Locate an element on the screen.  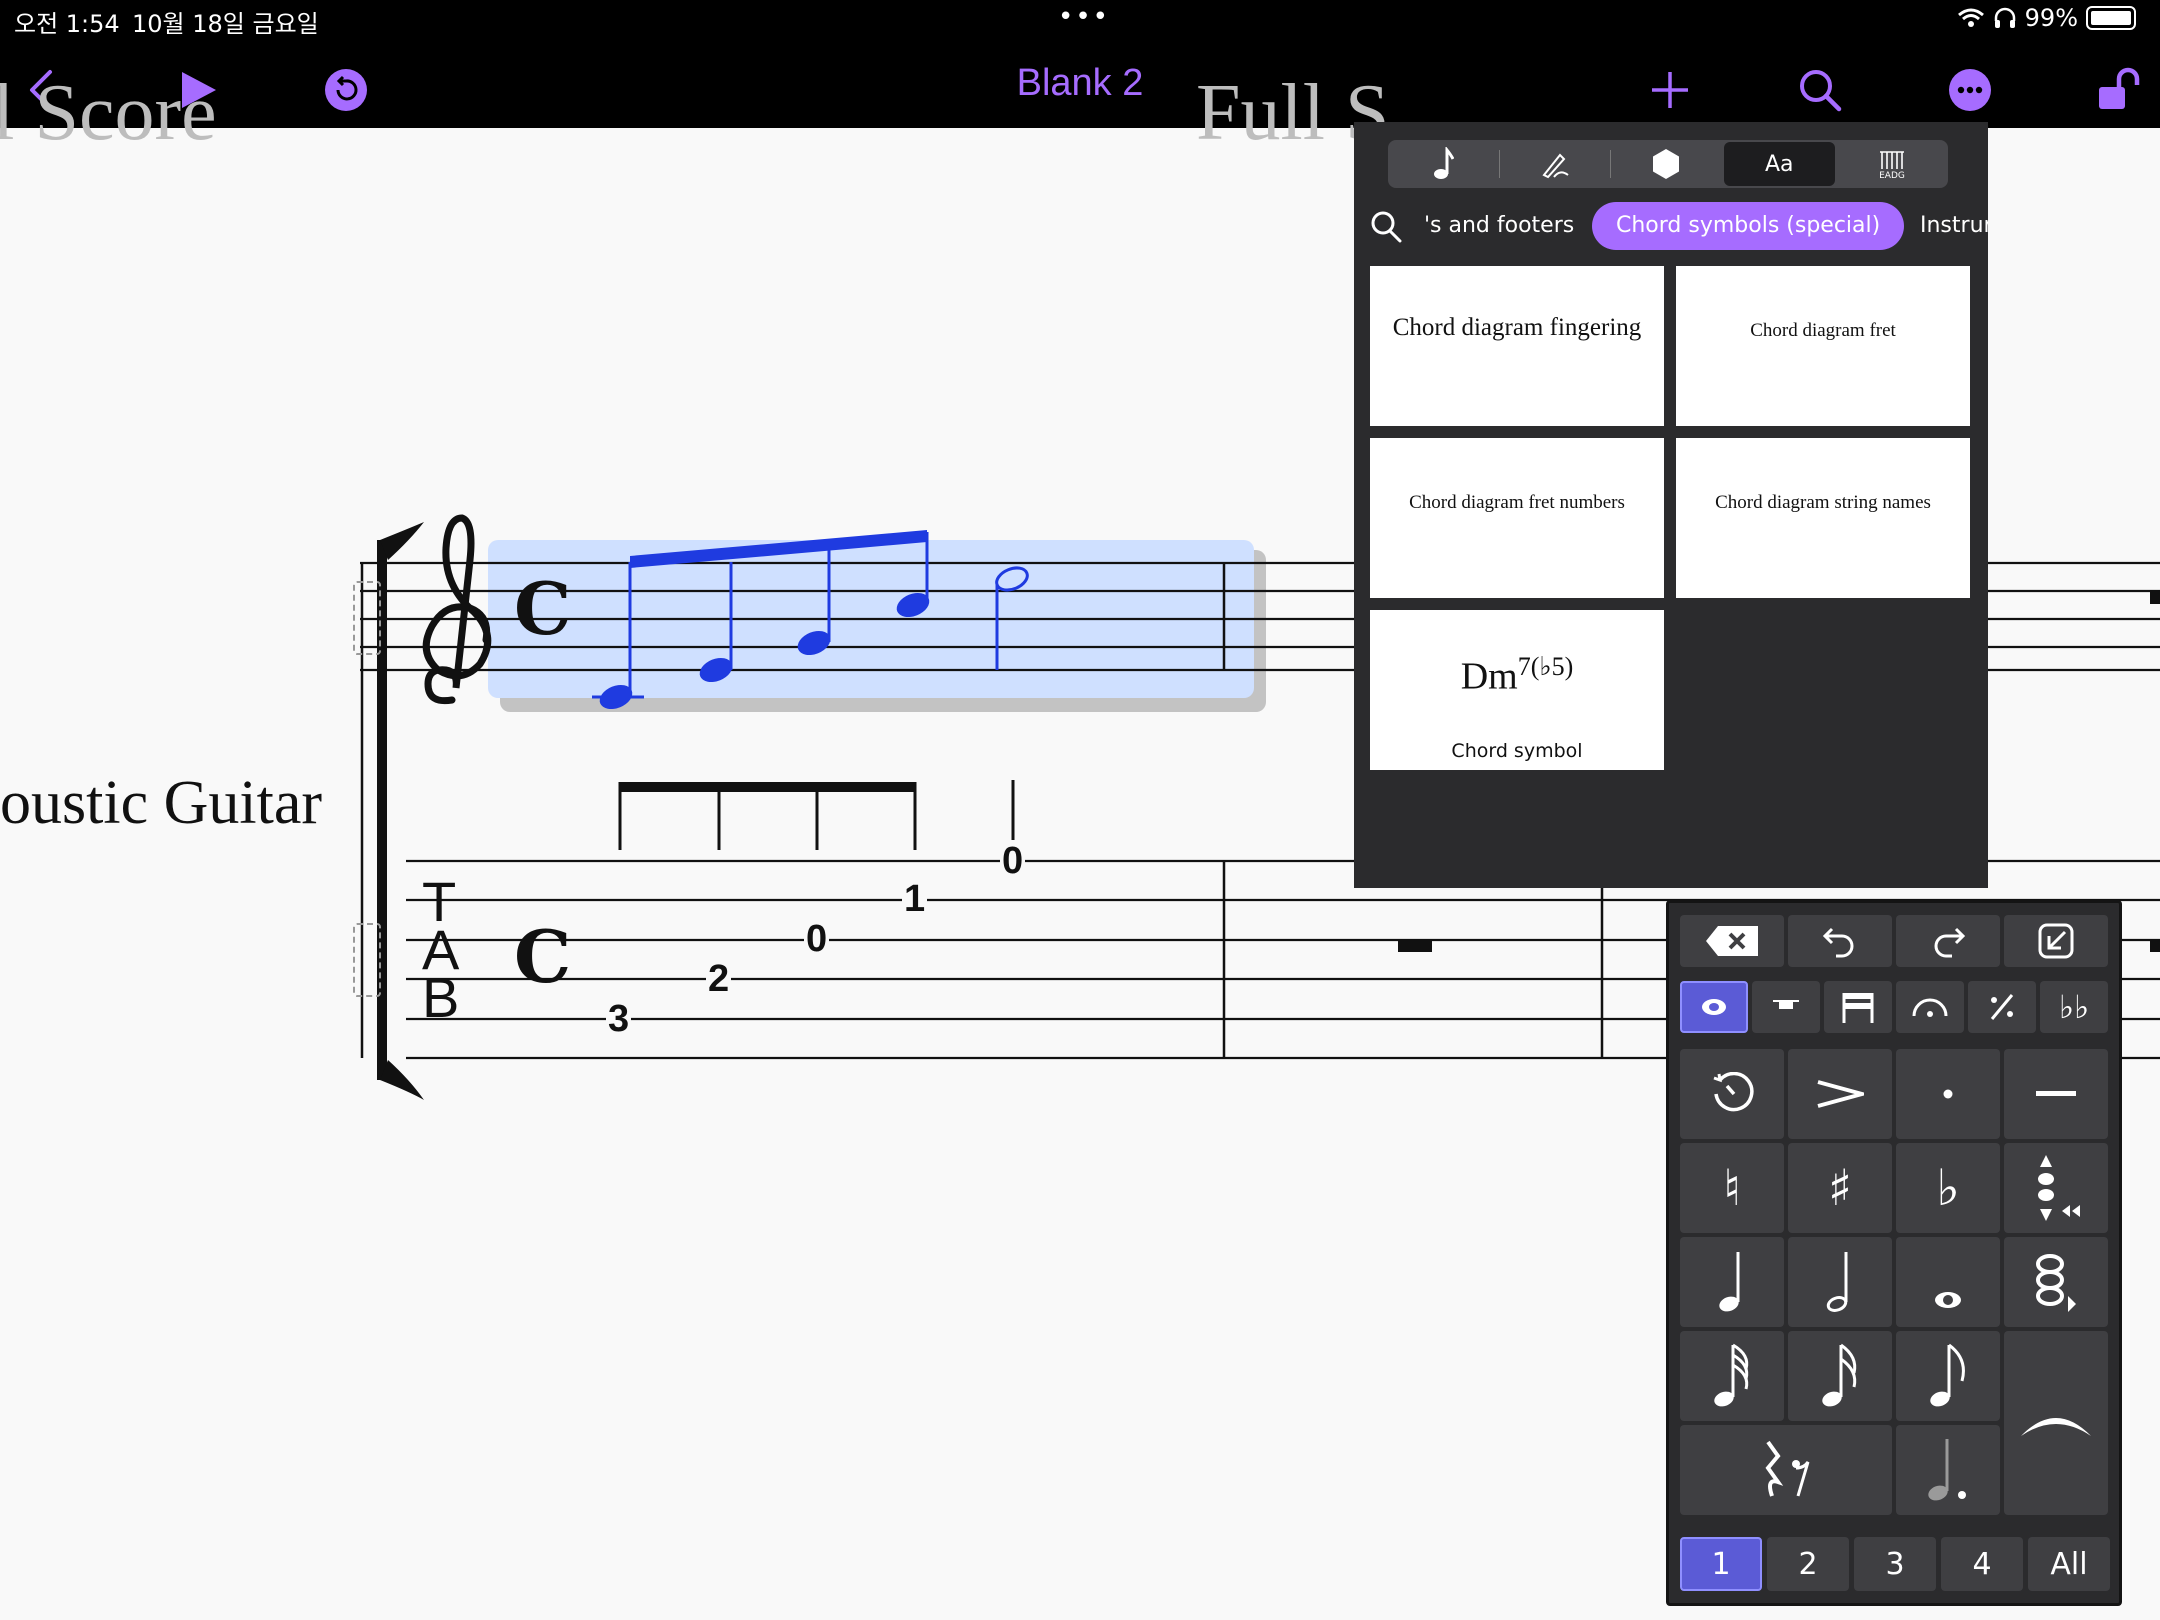
dotted-note-icon is located at coordinates (1947, 1470).